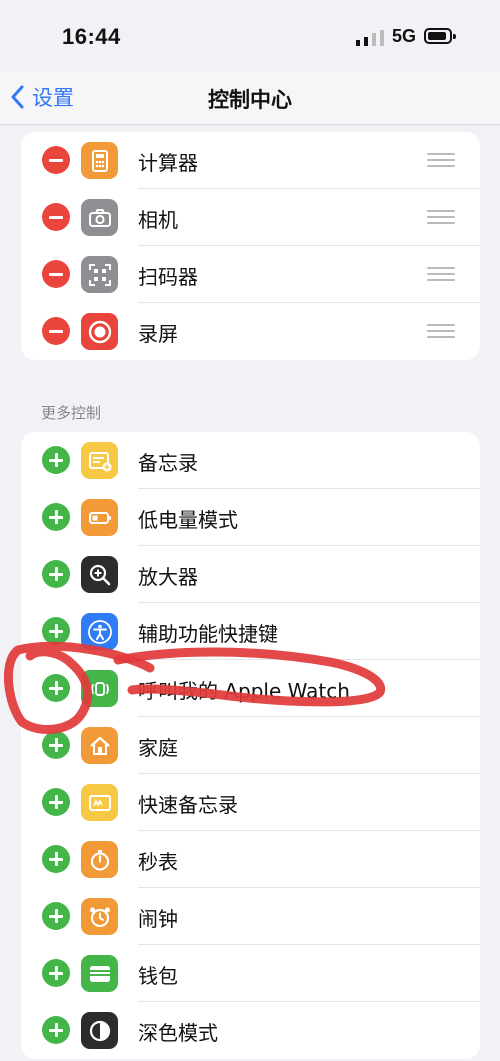  Describe the element at coordinates (91, 36) in the screenshot. I see `status-time: 16:44` at that location.